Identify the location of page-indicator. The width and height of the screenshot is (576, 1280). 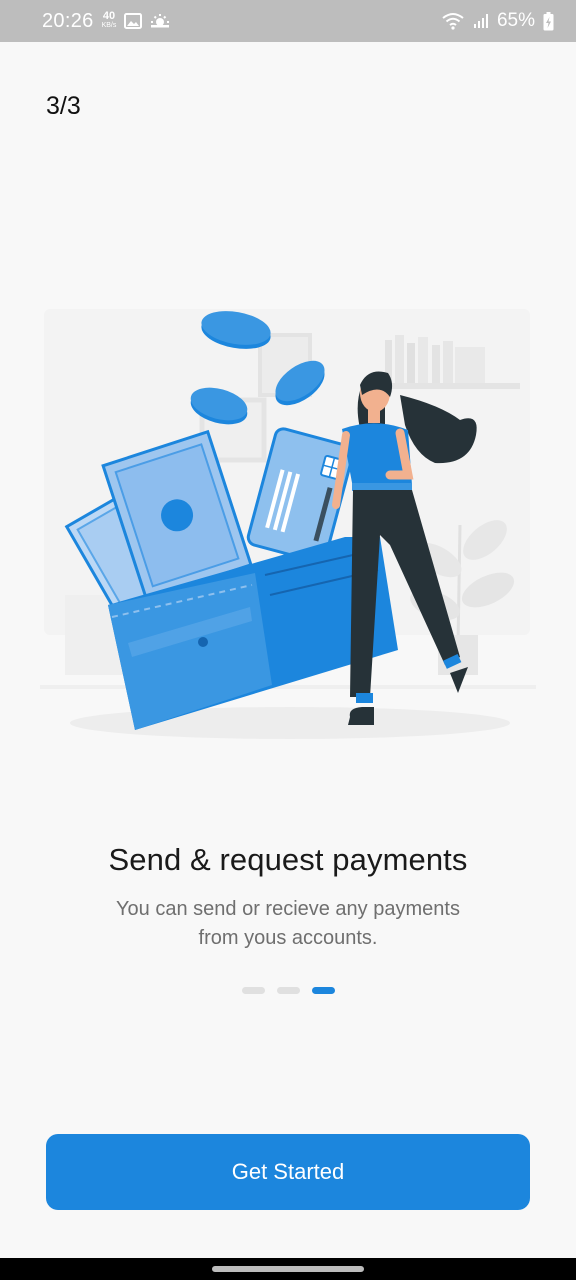
(288, 990).